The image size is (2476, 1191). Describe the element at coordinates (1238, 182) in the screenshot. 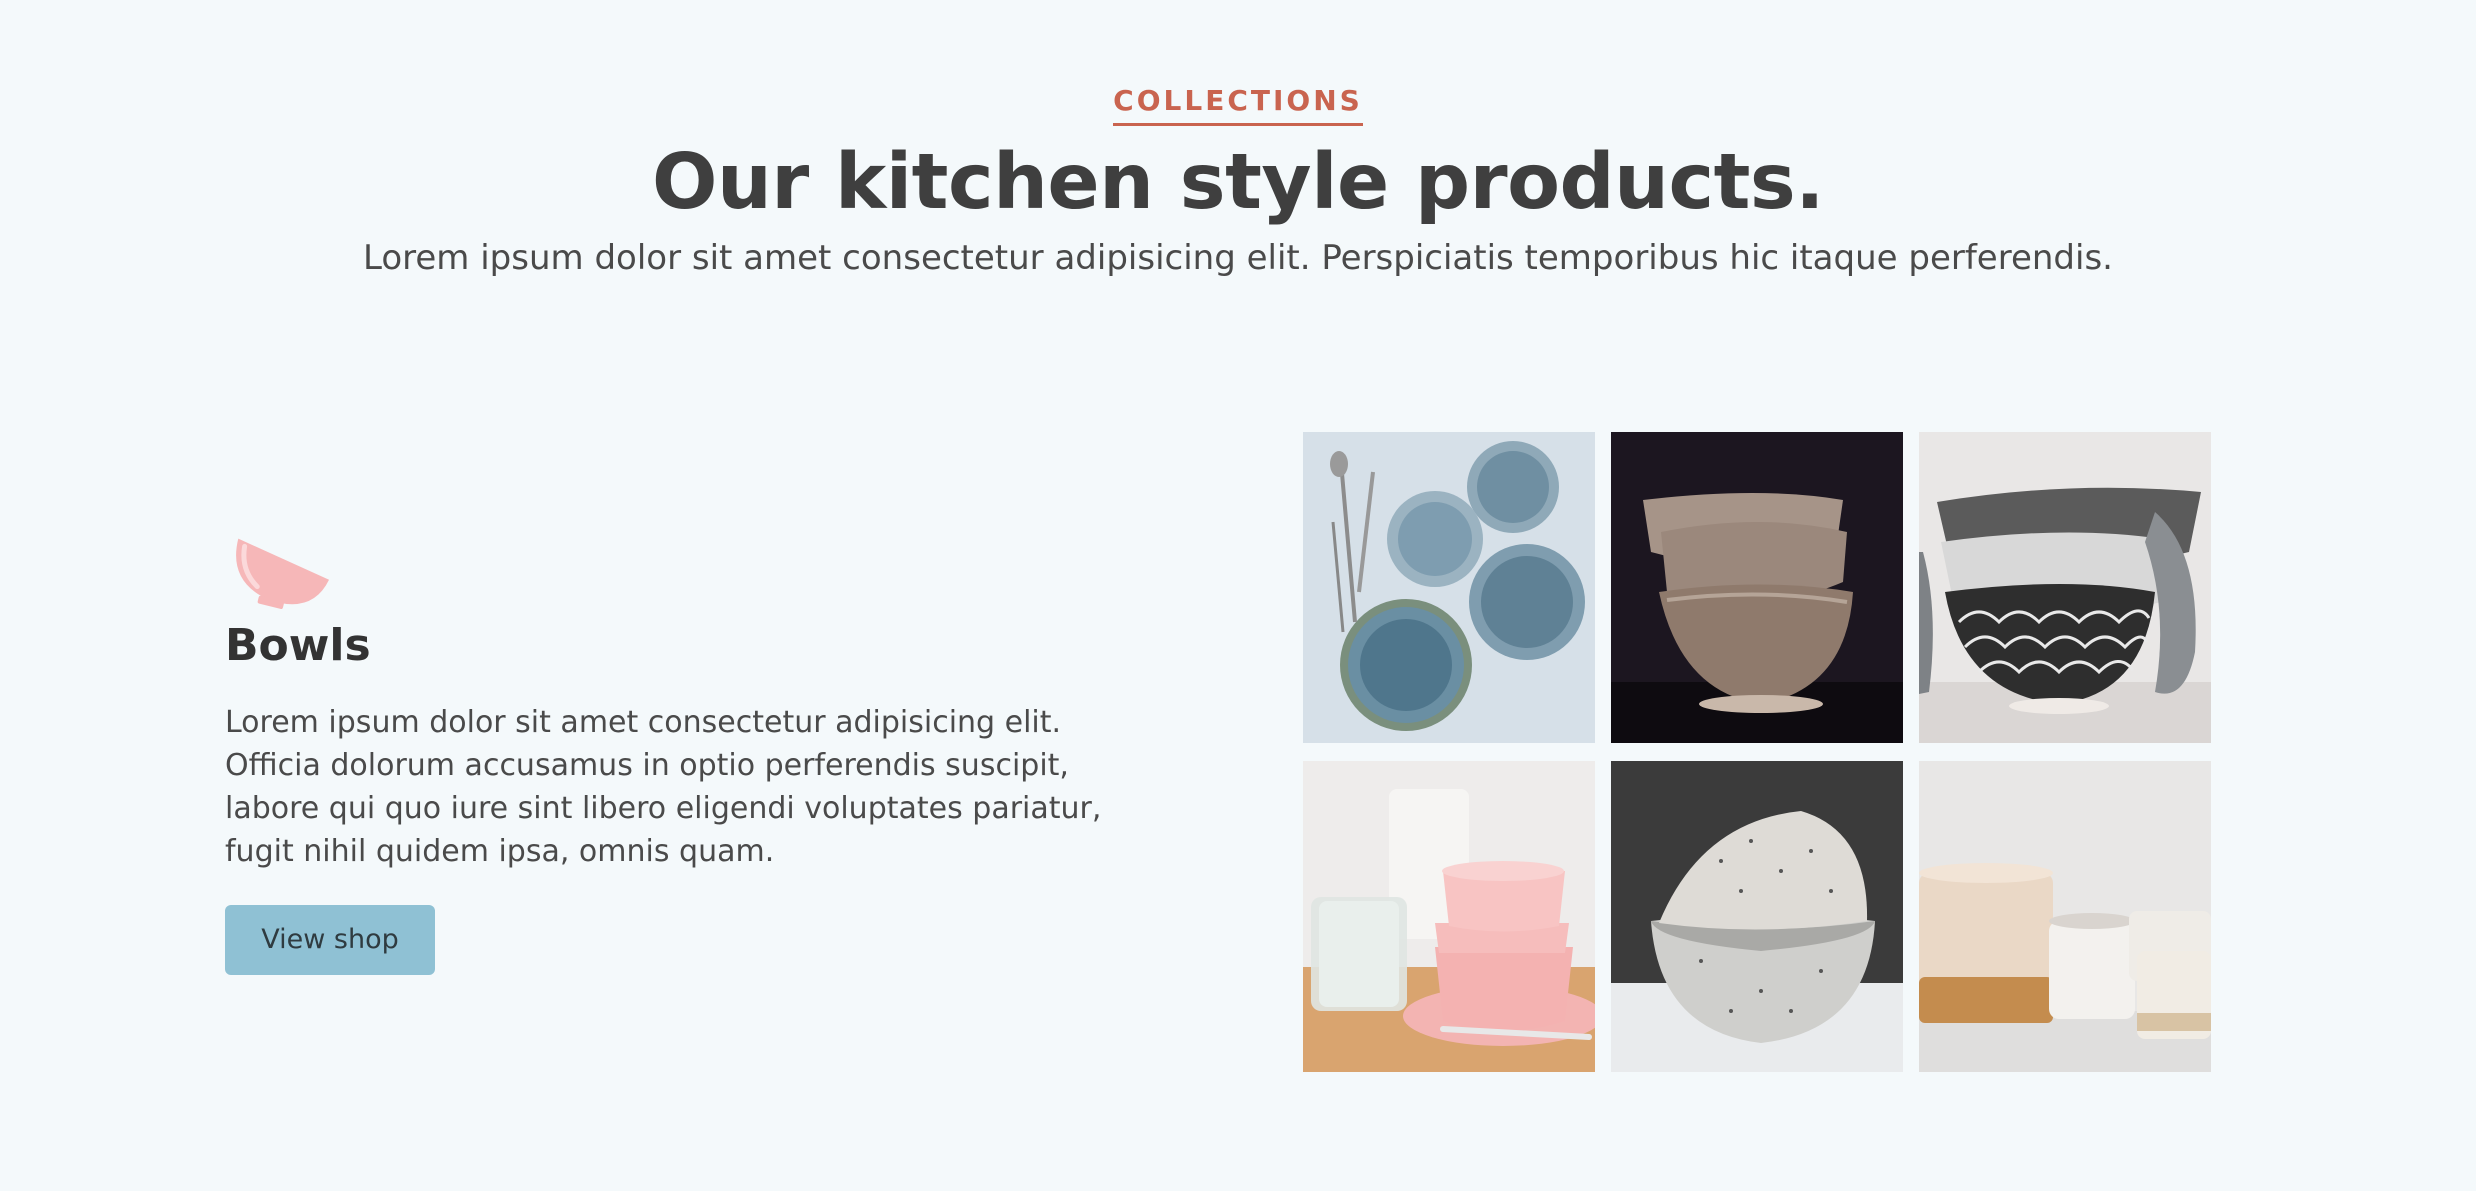

I see `section-title: Our kitchen style products.` at that location.